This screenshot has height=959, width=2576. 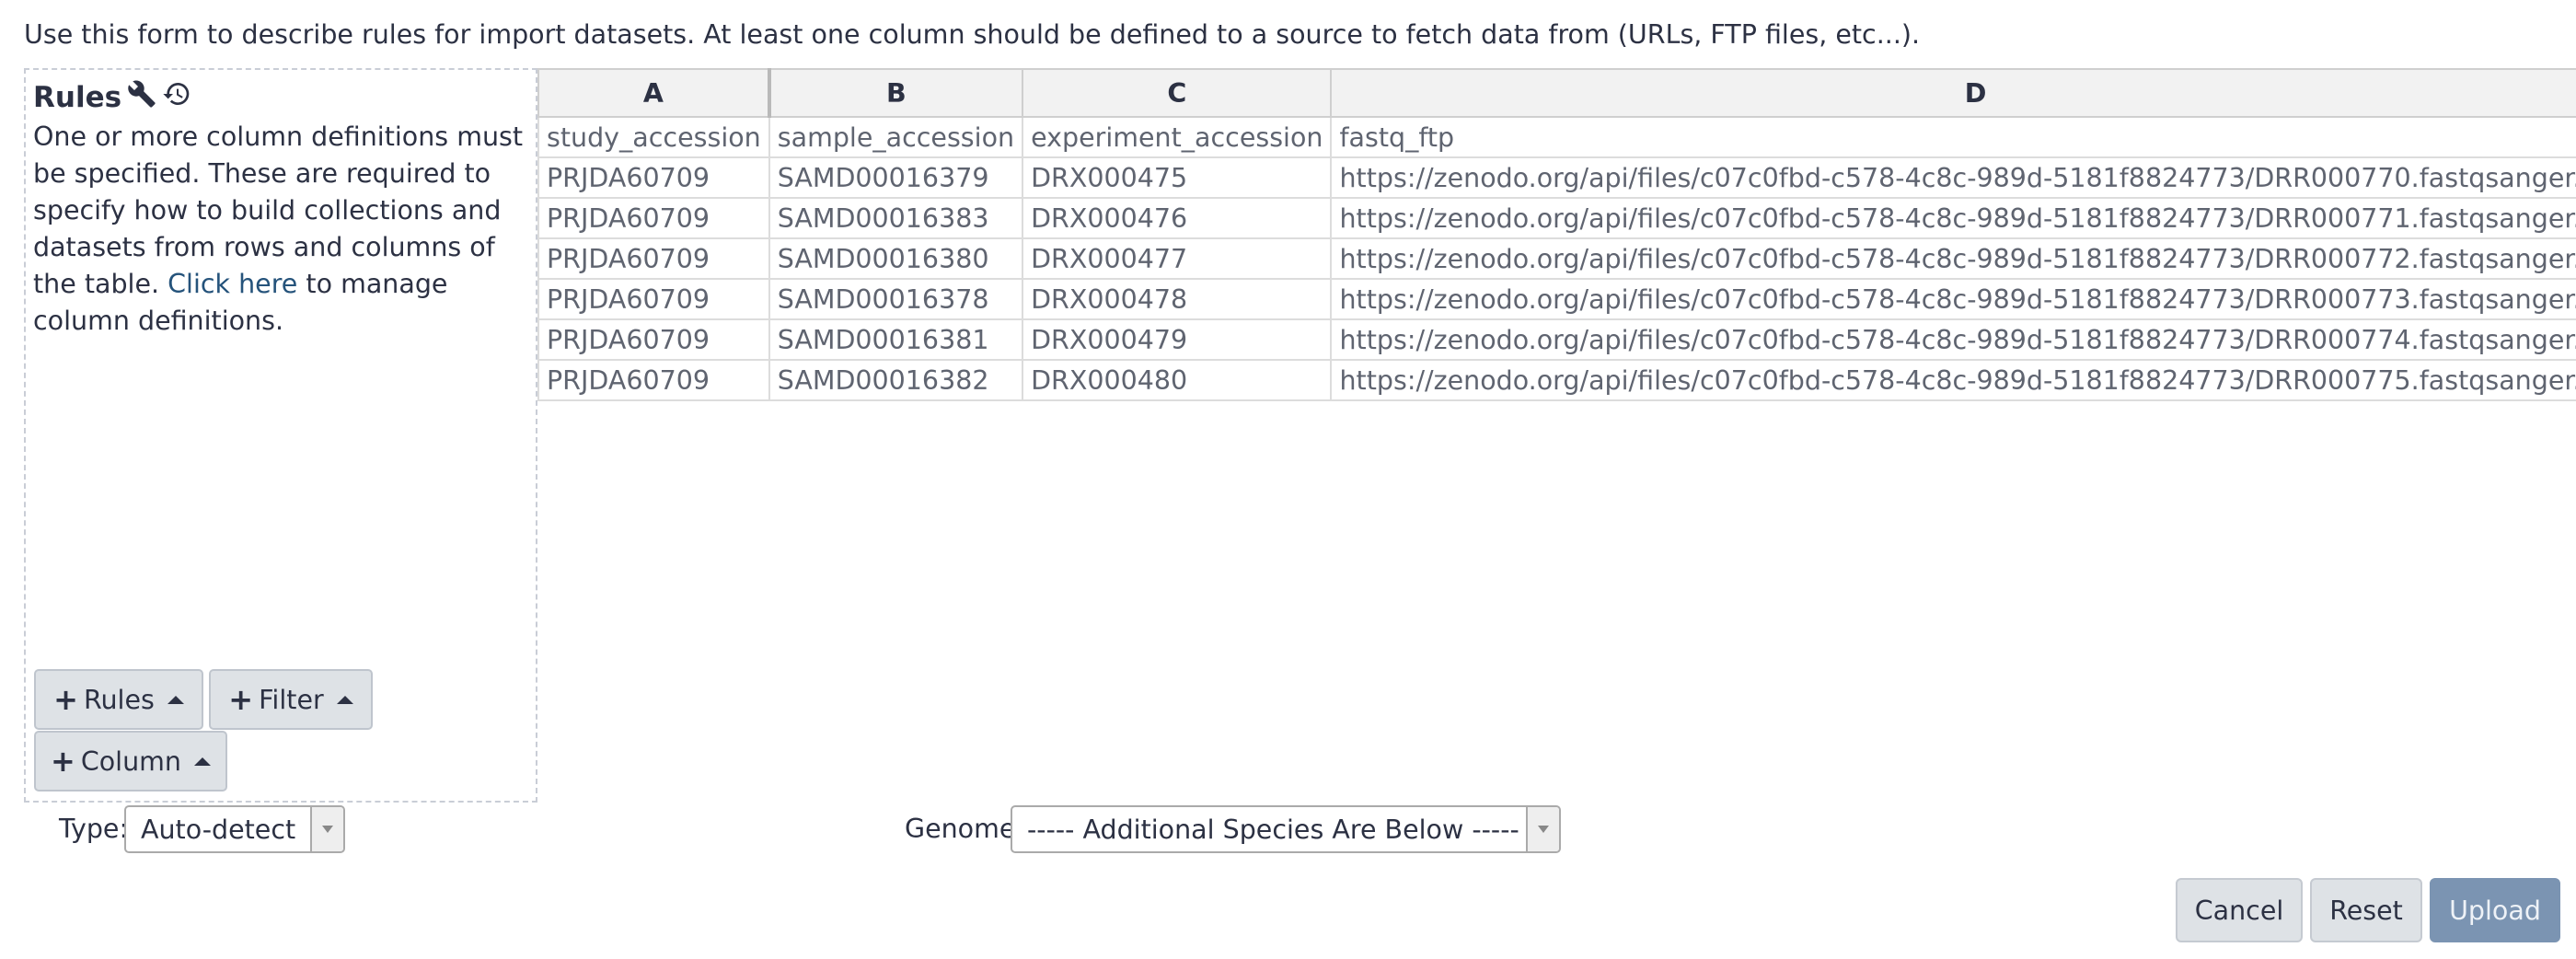 What do you see at coordinates (896, 218) in the screenshot?
I see `table-cell: SAMD00016383` at bounding box center [896, 218].